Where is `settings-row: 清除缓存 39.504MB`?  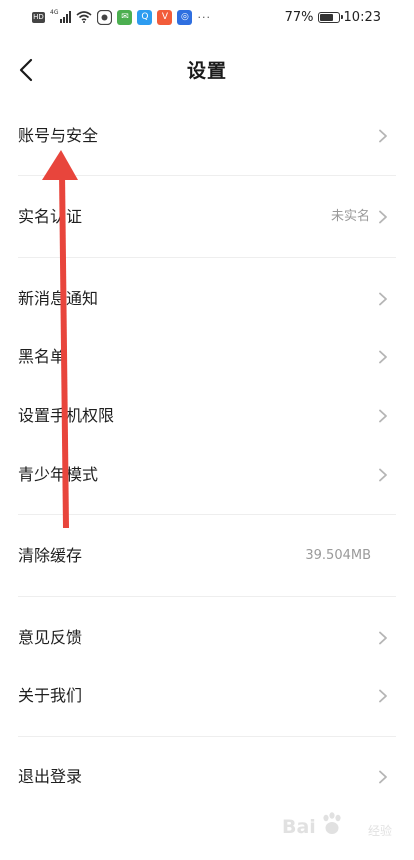 settings-row: 清除缓存 39.504MB is located at coordinates (207, 556).